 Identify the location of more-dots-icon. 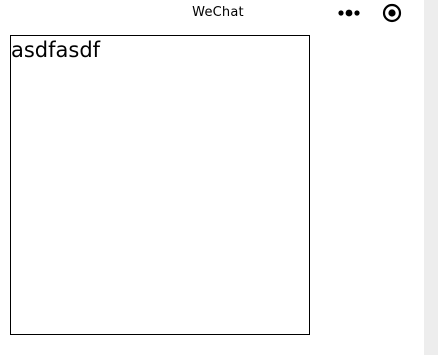
(349, 13).